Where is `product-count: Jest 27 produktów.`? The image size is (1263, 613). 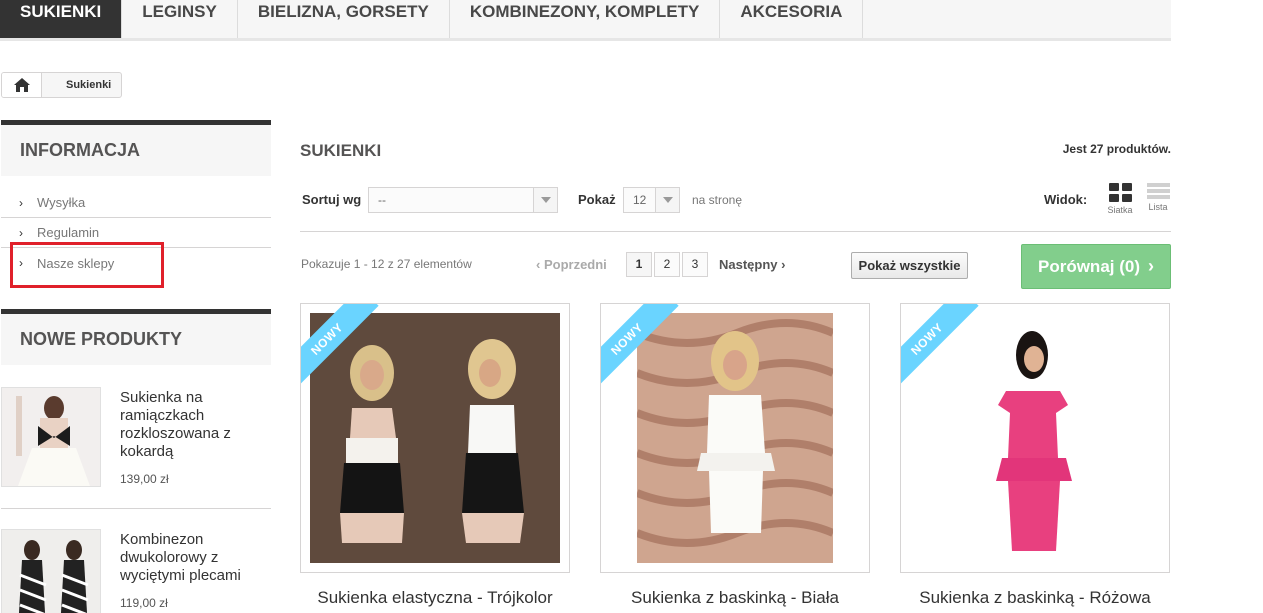
product-count: Jest 27 produktów. is located at coordinates (1116, 149).